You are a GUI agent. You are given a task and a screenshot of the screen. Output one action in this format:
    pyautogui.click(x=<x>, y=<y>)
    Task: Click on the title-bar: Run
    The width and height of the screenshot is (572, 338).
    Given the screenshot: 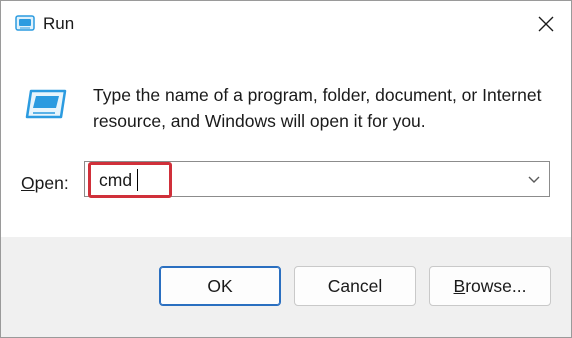 What is the action you would take?
    pyautogui.click(x=286, y=24)
    